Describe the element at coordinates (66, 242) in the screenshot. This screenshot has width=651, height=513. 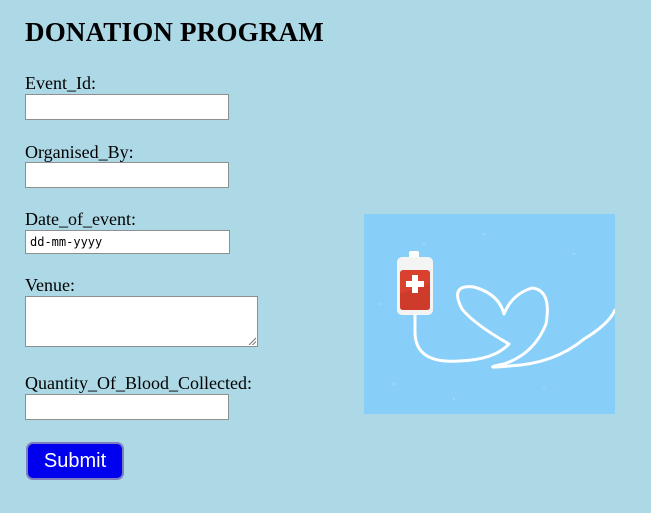
I see `date-placeholder: dd-mm-yyyy` at that location.